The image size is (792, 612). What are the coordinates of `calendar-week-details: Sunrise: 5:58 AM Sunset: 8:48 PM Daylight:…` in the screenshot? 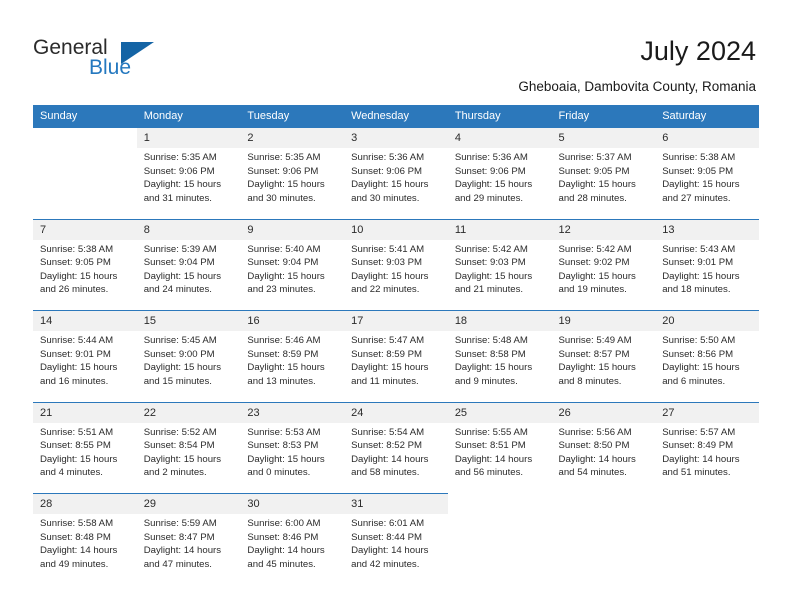 It's located at (396, 549).